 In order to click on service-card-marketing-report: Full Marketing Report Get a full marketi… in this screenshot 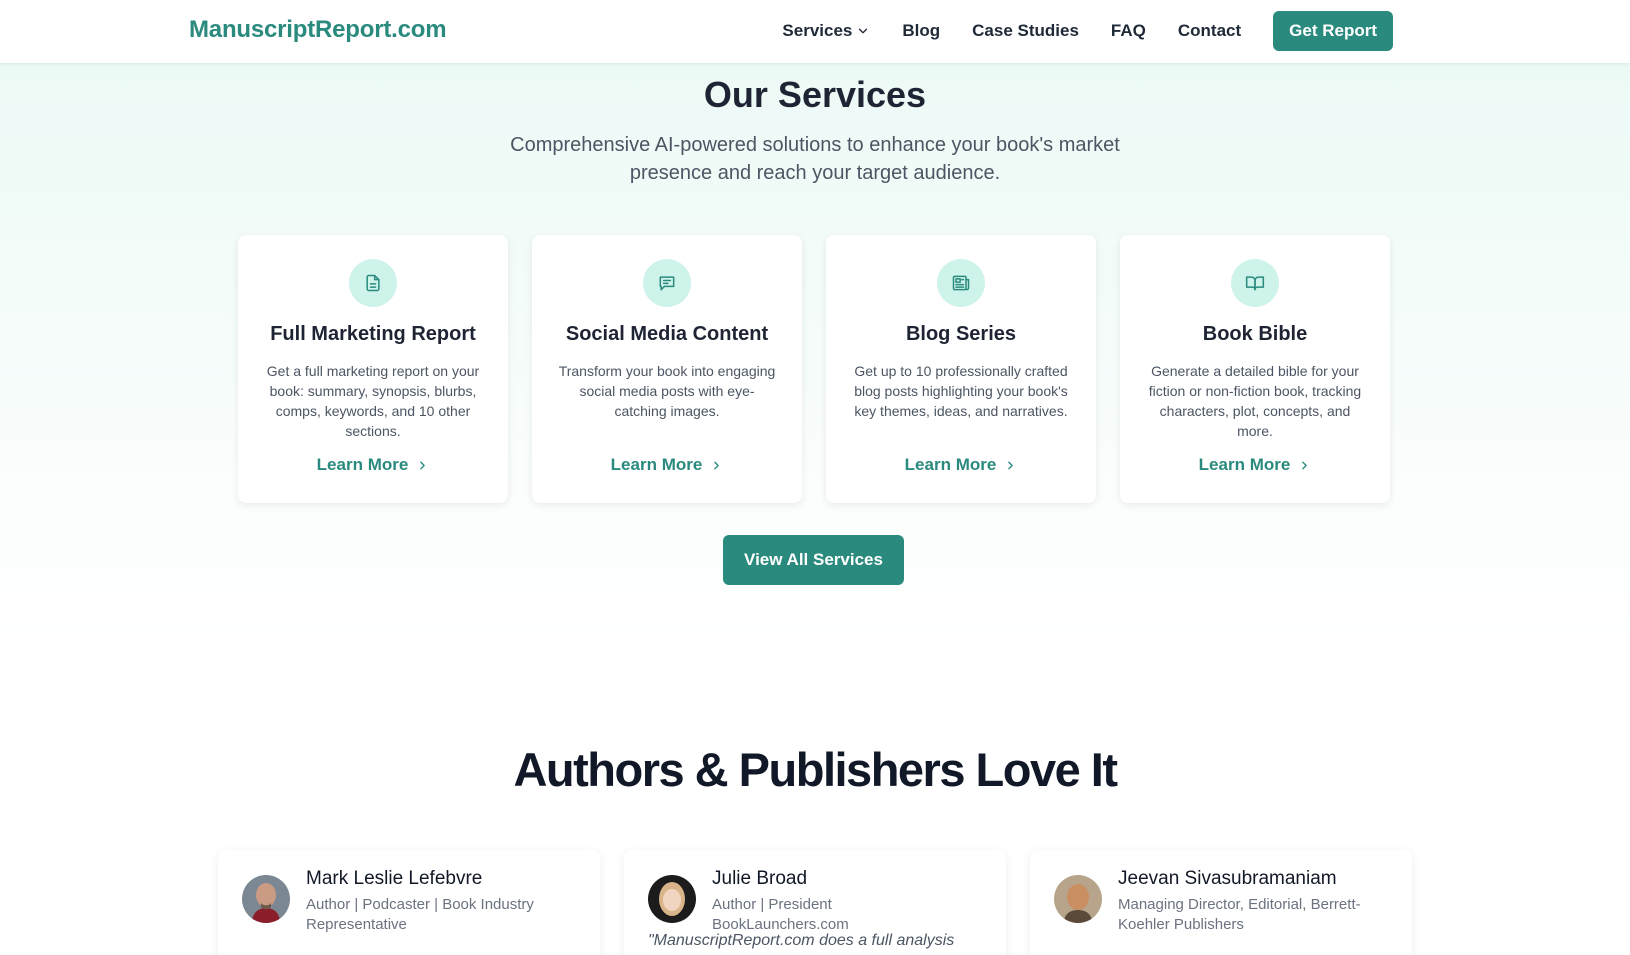, I will do `click(373, 369)`.